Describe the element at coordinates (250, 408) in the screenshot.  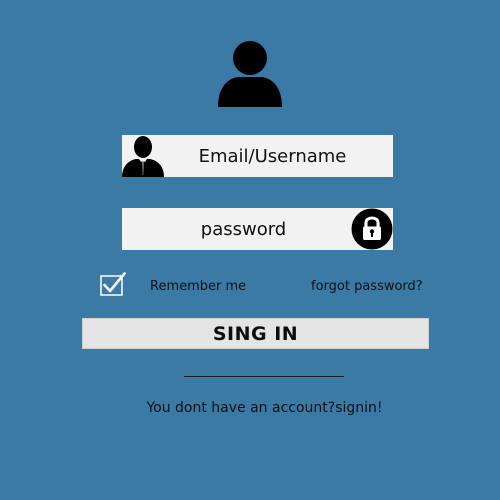
I see `signup-prompt-link: You dont have an account?signin!` at that location.